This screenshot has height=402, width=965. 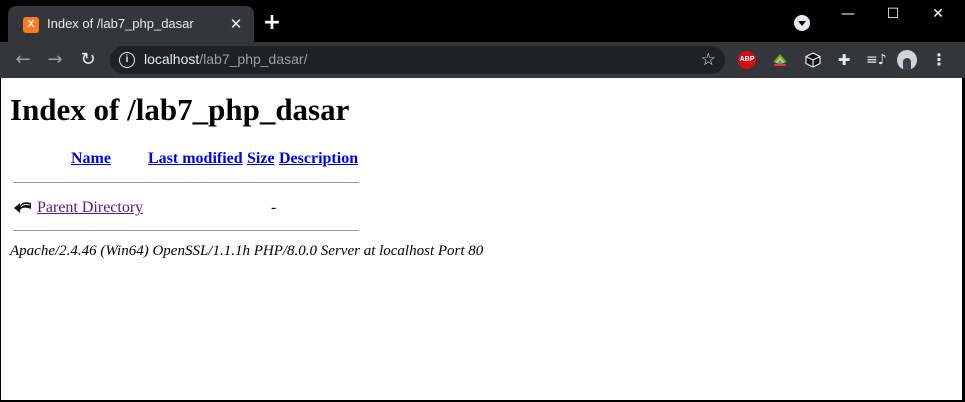 What do you see at coordinates (780, 60) in the screenshot?
I see `colorful-extension-icon` at bounding box center [780, 60].